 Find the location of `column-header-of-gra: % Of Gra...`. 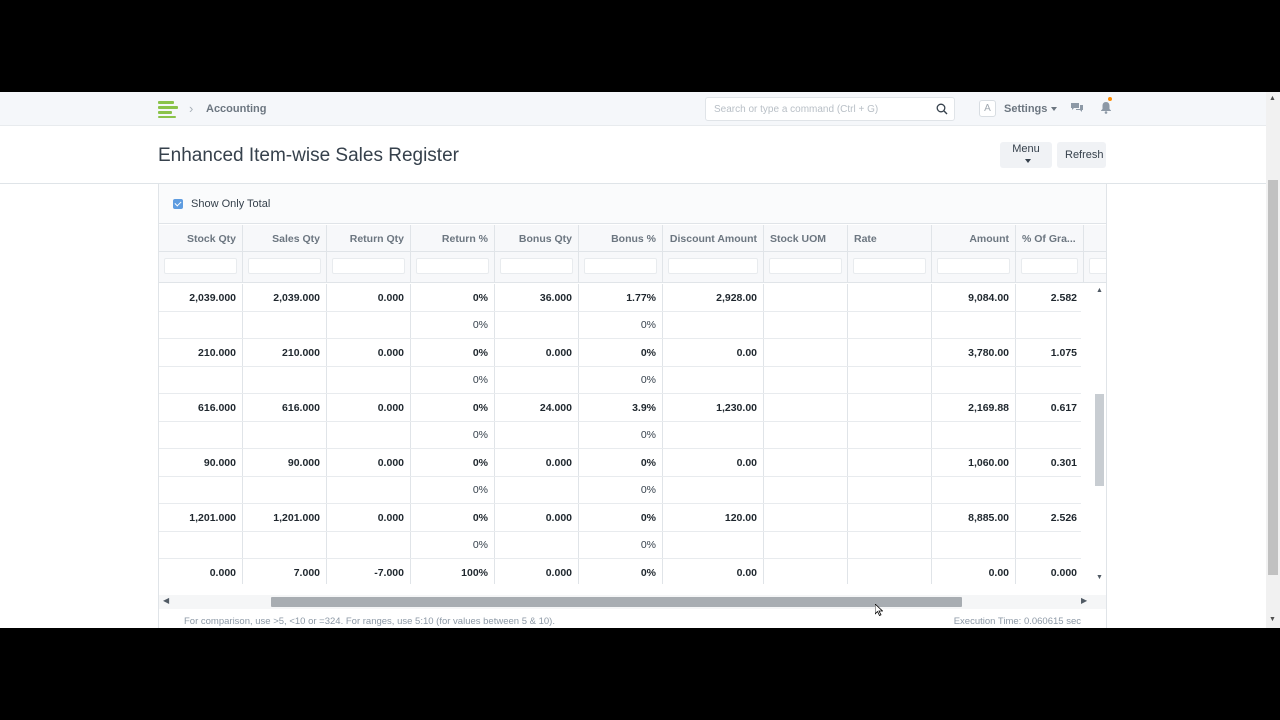

column-header-of-gra: % Of Gra... is located at coordinates (1050, 238).